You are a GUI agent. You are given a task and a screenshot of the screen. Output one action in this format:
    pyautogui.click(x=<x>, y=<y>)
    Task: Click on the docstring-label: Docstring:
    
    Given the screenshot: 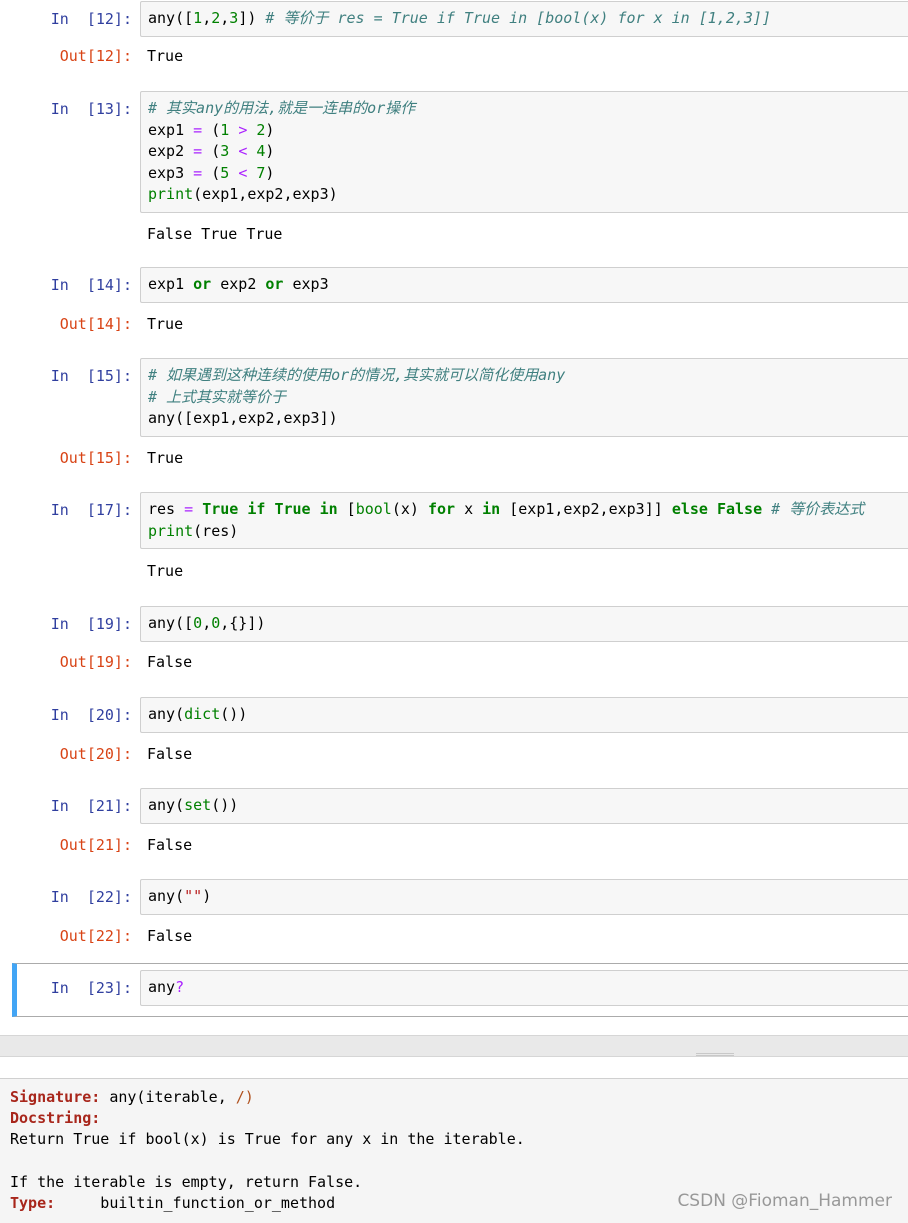 What is the action you would take?
    pyautogui.click(x=55, y=1118)
    